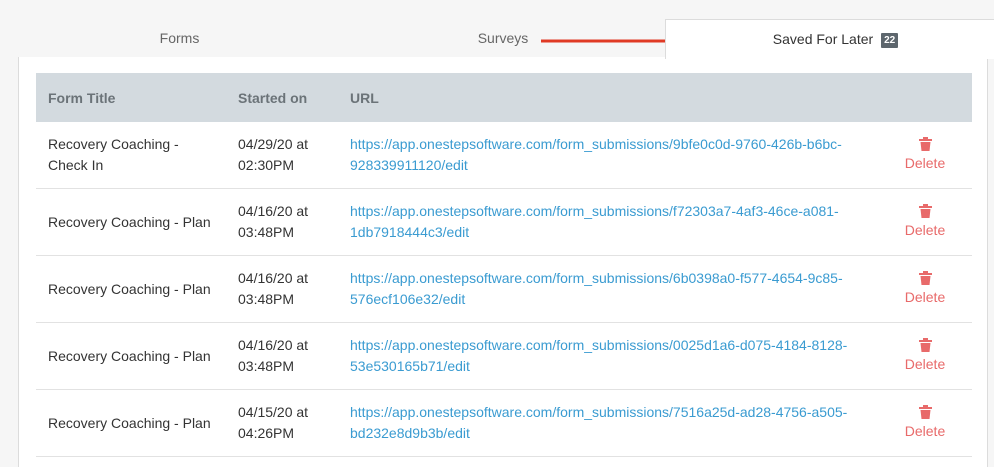 The image size is (994, 467). Describe the element at coordinates (282, 155) in the screenshot. I see `row-started-on: 04/29/20 at 02:30PM` at that location.